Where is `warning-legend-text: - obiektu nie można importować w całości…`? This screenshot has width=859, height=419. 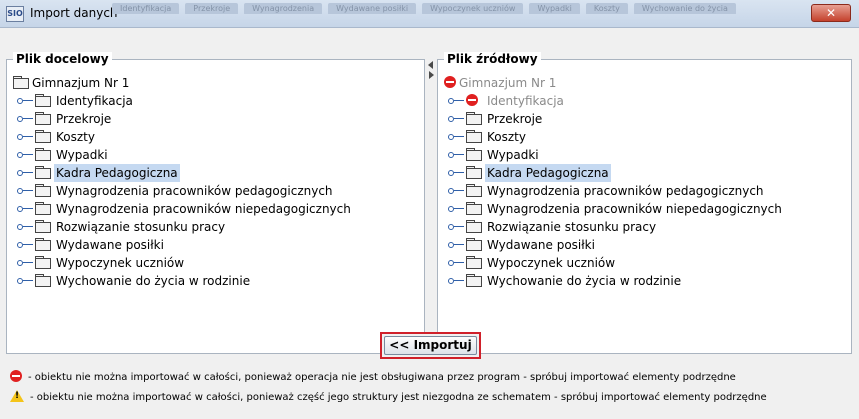
warning-legend-text: - obiektu nie można importować w całości… is located at coordinates (398, 397).